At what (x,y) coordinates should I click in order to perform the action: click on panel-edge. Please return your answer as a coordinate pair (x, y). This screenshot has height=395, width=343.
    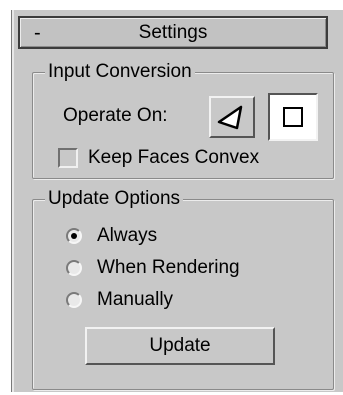
    Looking at the image, I should click on (13, 201).